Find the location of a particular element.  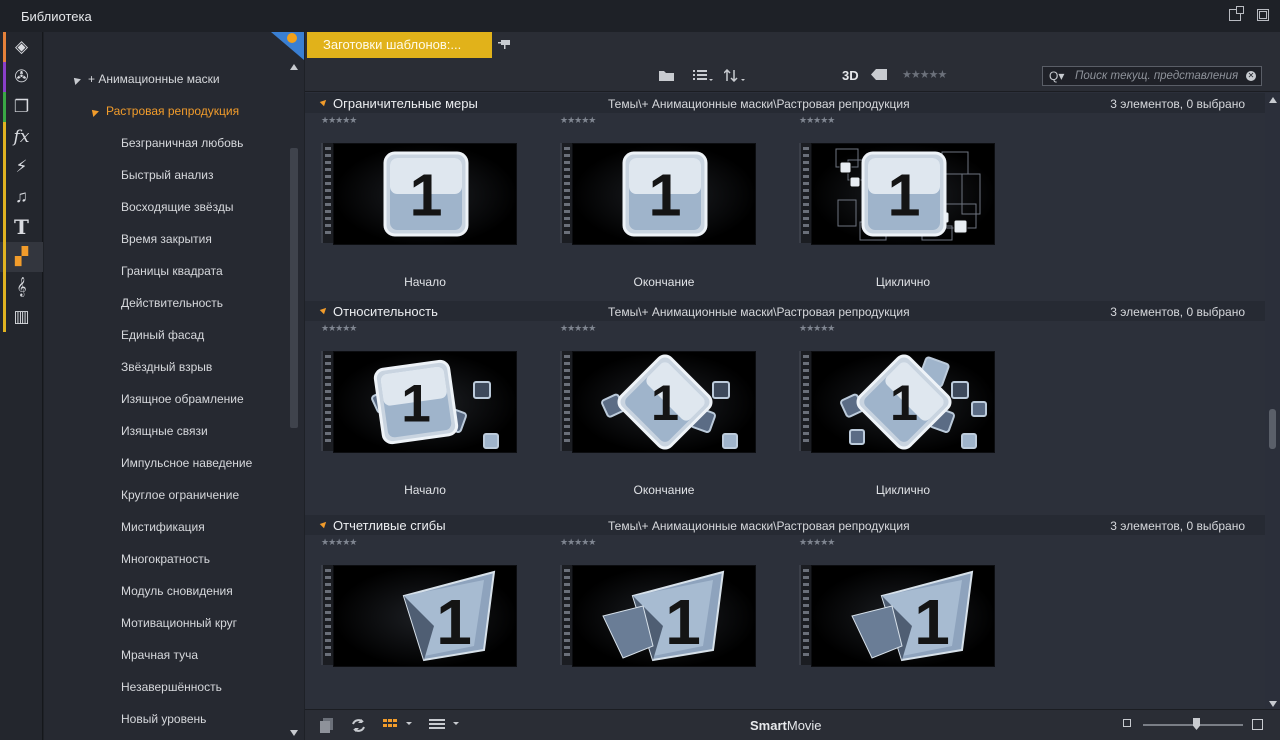

tree-item: Изящное обрамление is located at coordinates (182, 399).